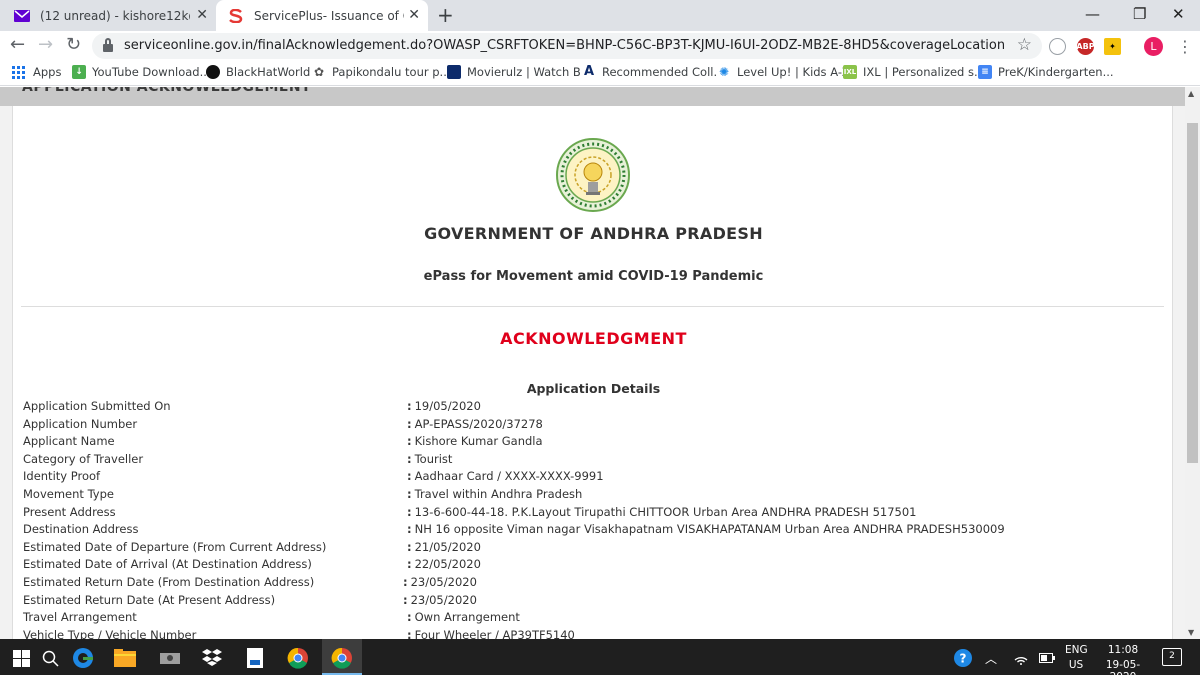 Image resolution: width=1200 pixels, height=675 pixels. What do you see at coordinates (454, 72) in the screenshot?
I see `movierulz-icon` at bounding box center [454, 72].